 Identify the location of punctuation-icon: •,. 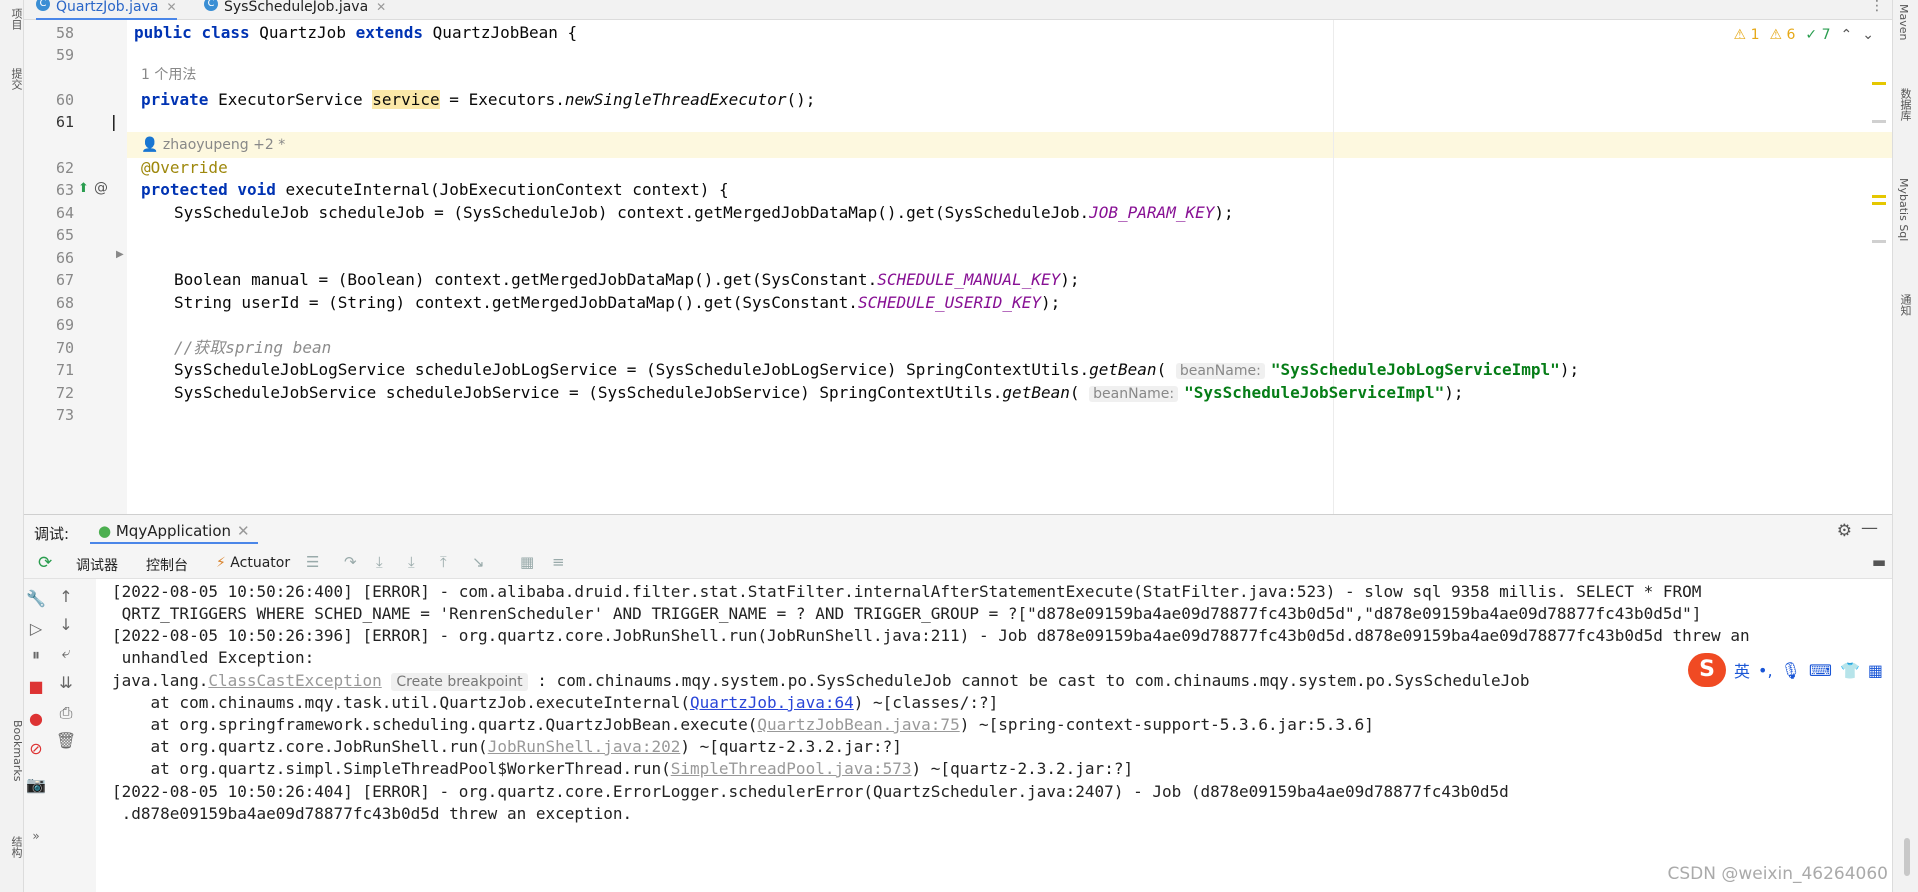
(1765, 670).